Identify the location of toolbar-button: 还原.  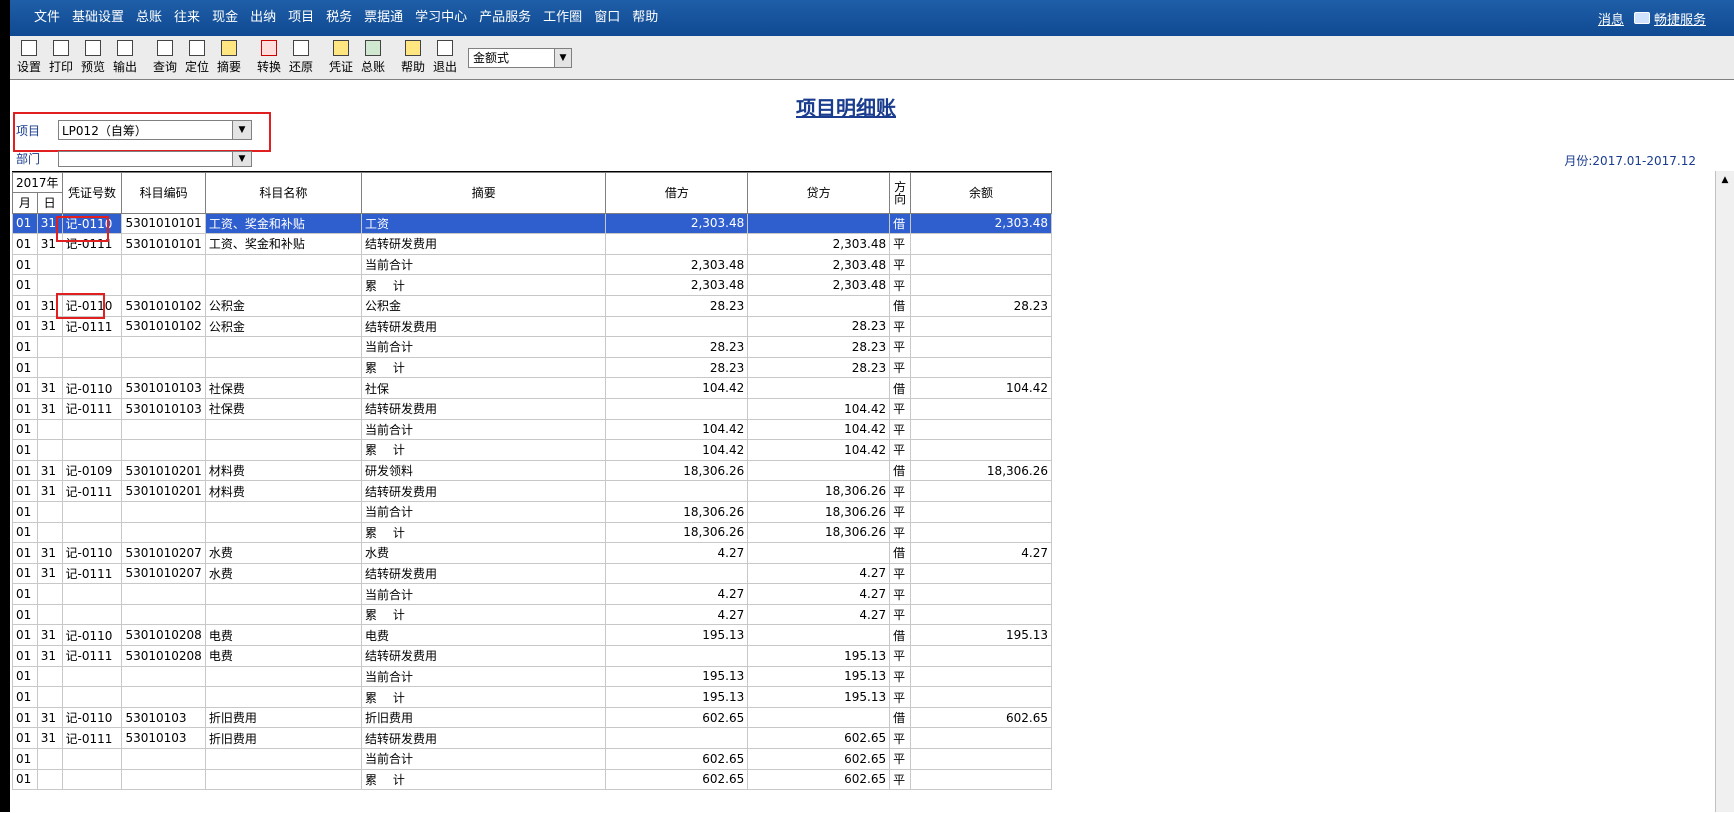
(301, 58).